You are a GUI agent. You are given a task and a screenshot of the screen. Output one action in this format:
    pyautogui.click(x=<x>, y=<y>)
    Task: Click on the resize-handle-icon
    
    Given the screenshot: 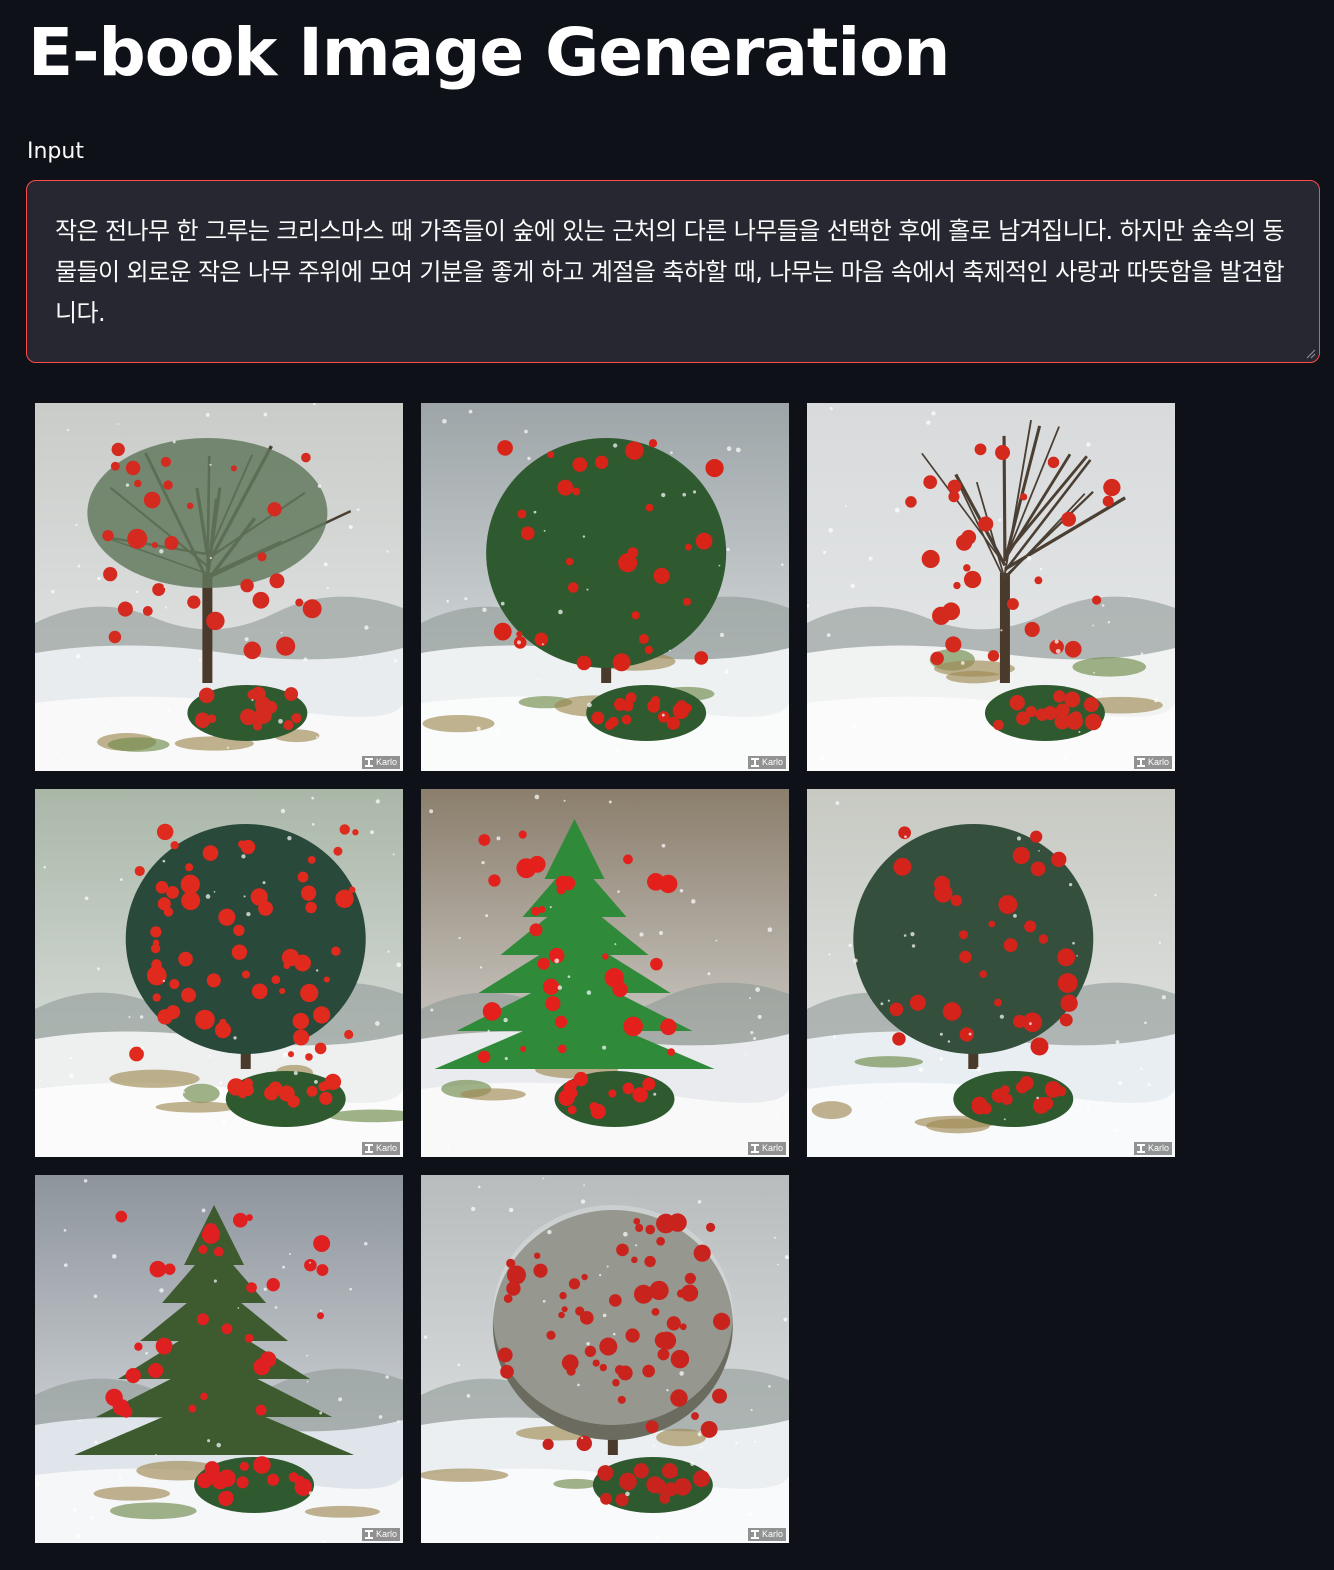 What is the action you would take?
    pyautogui.click(x=1310, y=353)
    